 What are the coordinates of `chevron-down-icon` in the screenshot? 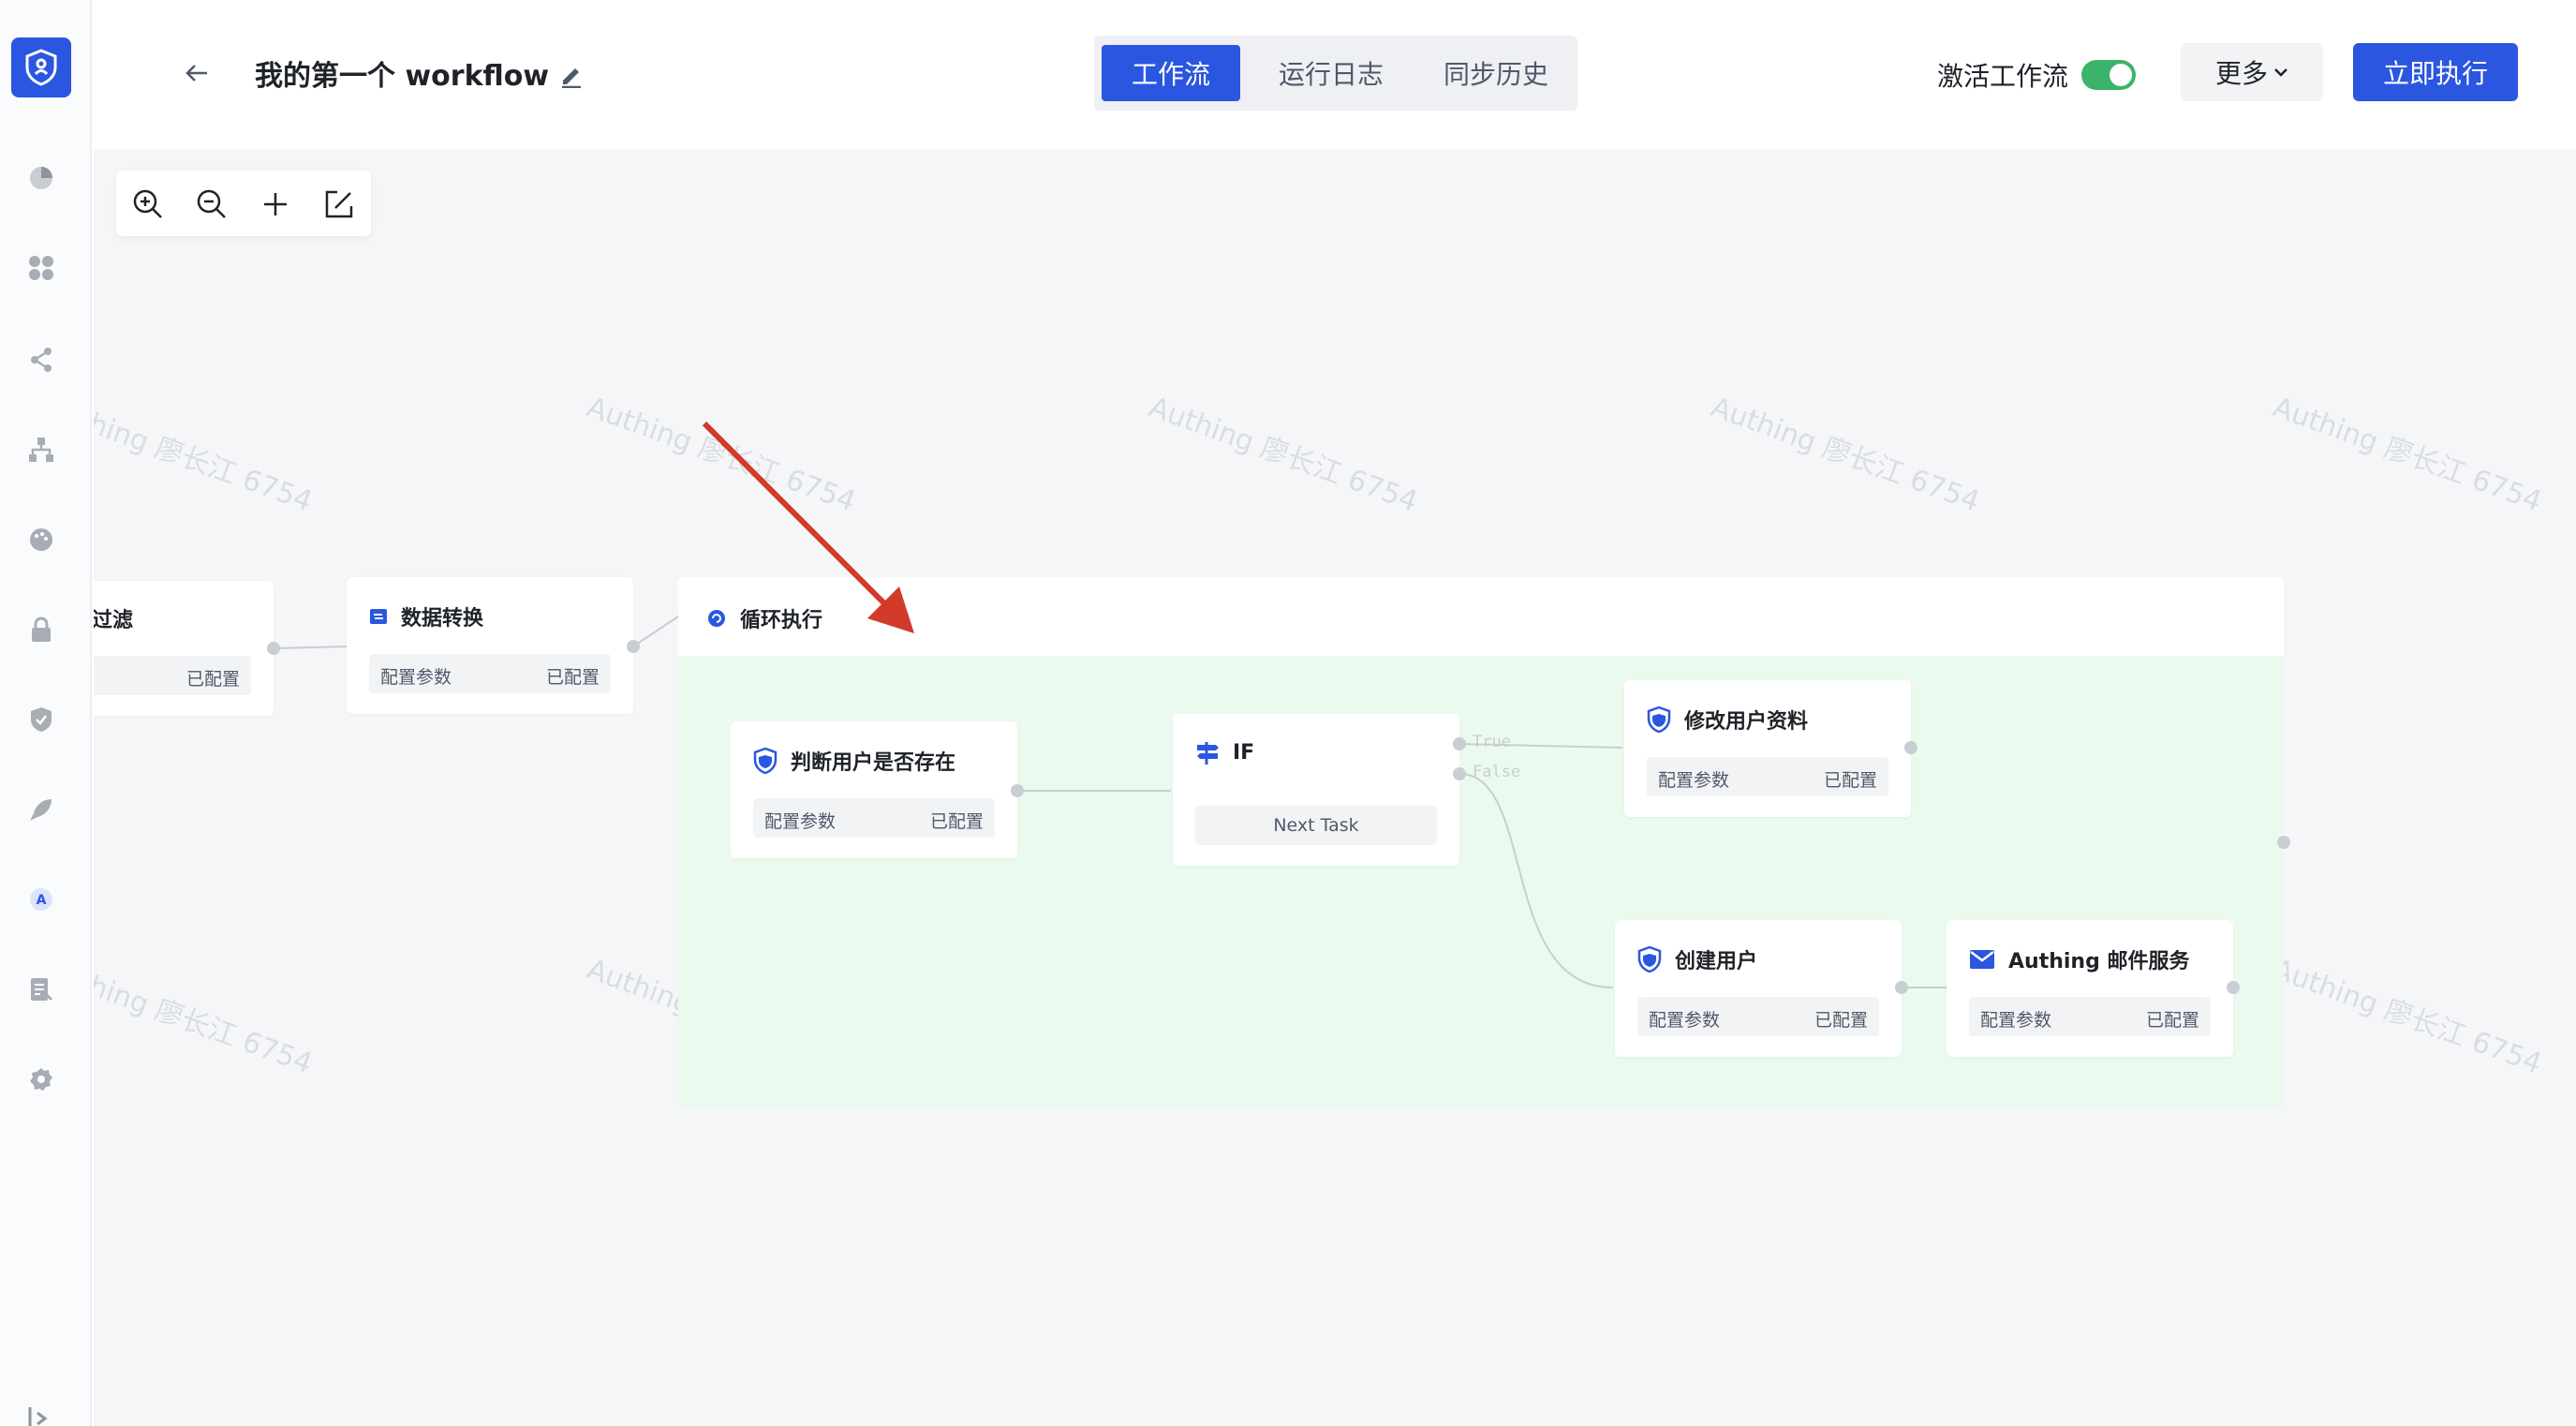 It's located at (2280, 73).